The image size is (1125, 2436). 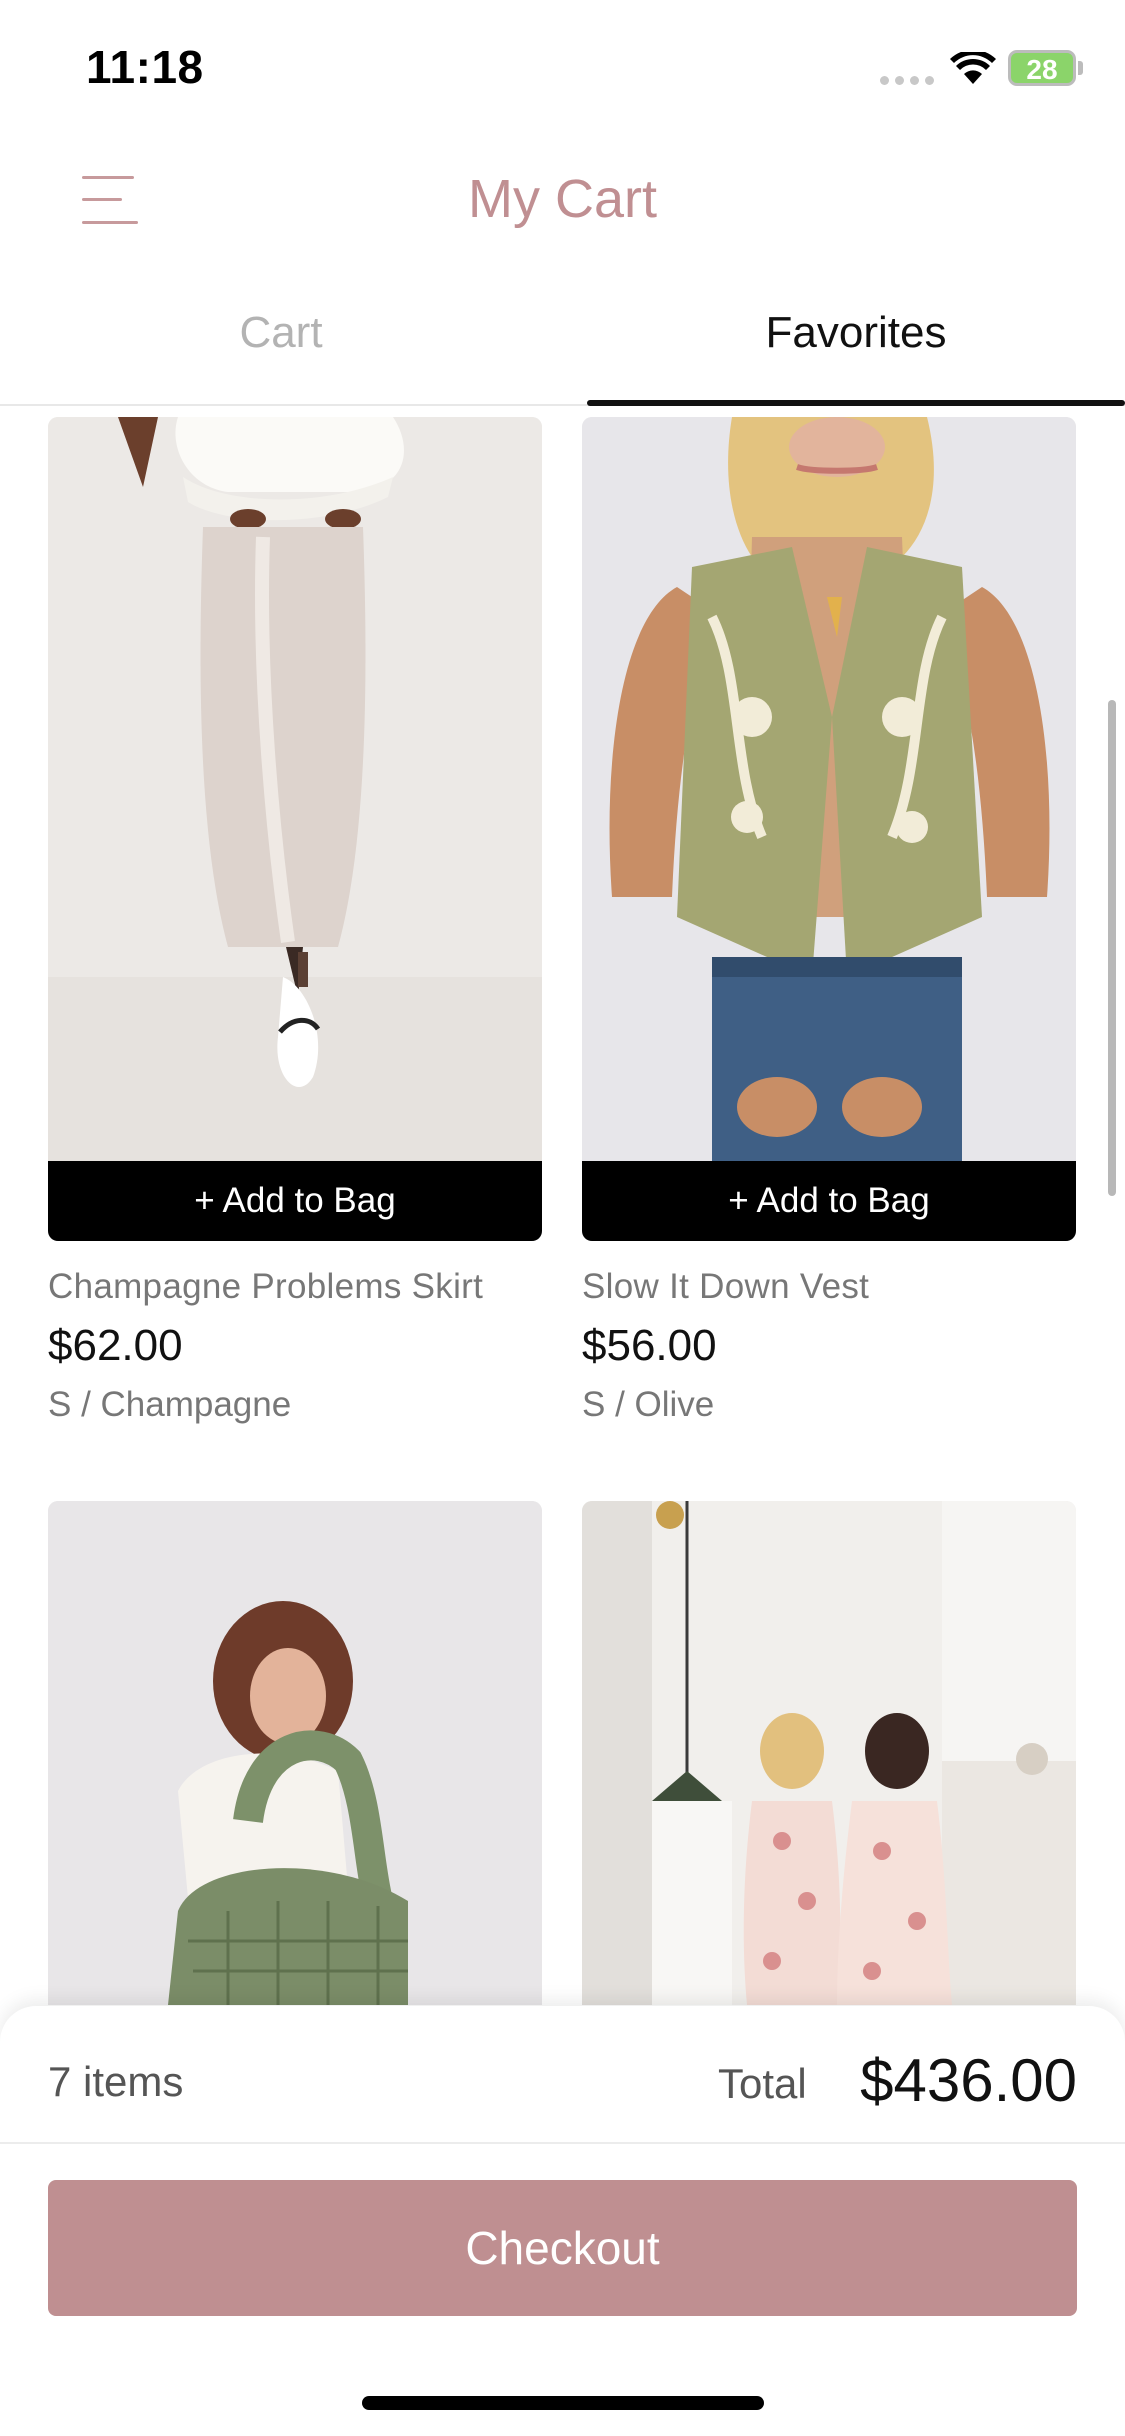 What do you see at coordinates (648, 1404) in the screenshot?
I see `product-variant: S / Olive` at bounding box center [648, 1404].